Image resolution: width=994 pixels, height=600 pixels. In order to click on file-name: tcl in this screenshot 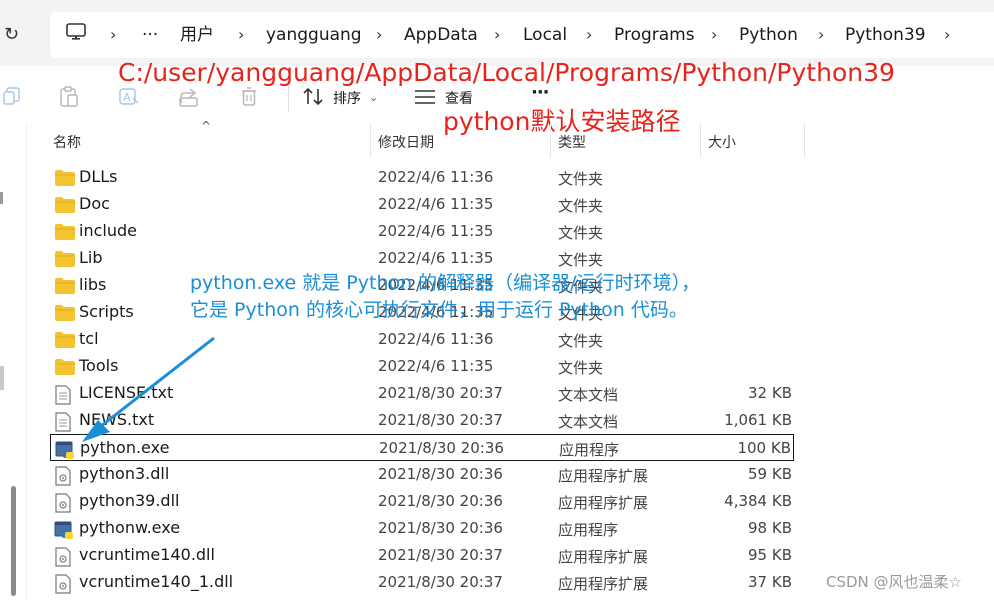, I will do `click(89, 338)`.